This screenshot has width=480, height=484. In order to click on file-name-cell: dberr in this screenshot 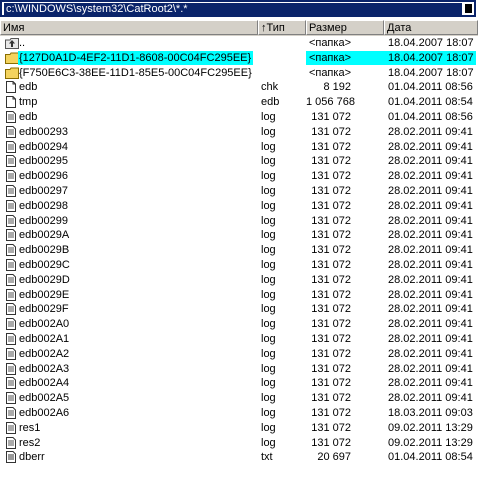, I will do `click(129, 457)`.